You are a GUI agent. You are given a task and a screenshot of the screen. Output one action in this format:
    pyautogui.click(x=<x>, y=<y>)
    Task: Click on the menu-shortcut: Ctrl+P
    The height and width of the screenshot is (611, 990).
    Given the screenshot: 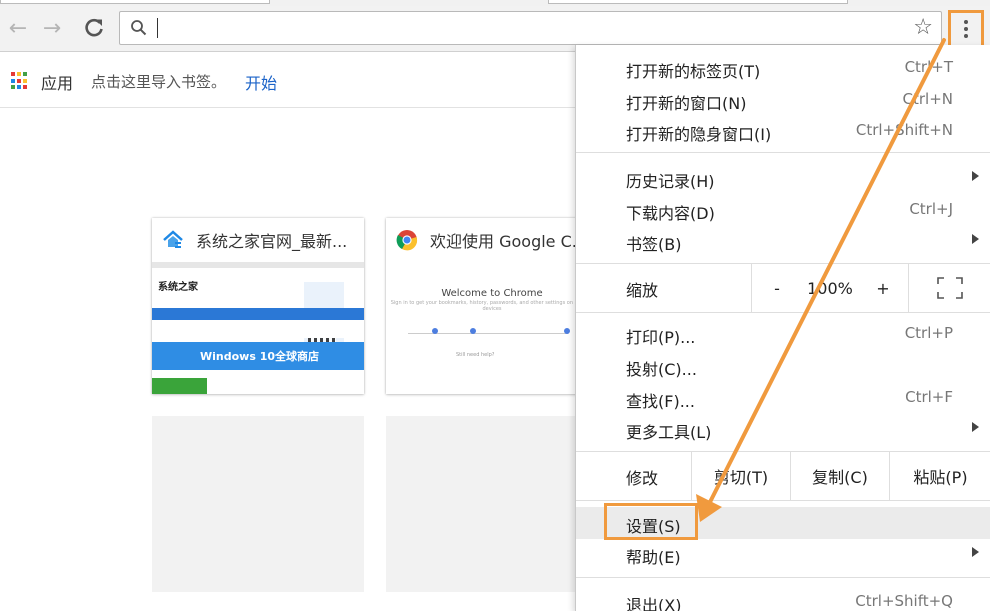 What is the action you would take?
    pyautogui.click(x=928, y=333)
    